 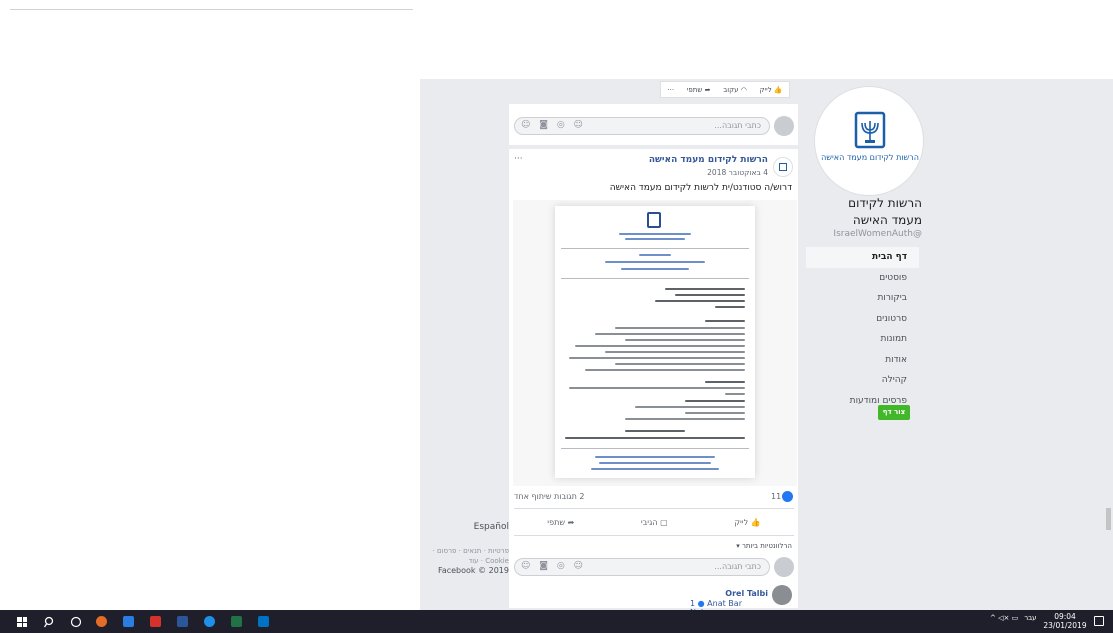 What do you see at coordinates (1108, 519) in the screenshot?
I see `scrollbar-thumb` at bounding box center [1108, 519].